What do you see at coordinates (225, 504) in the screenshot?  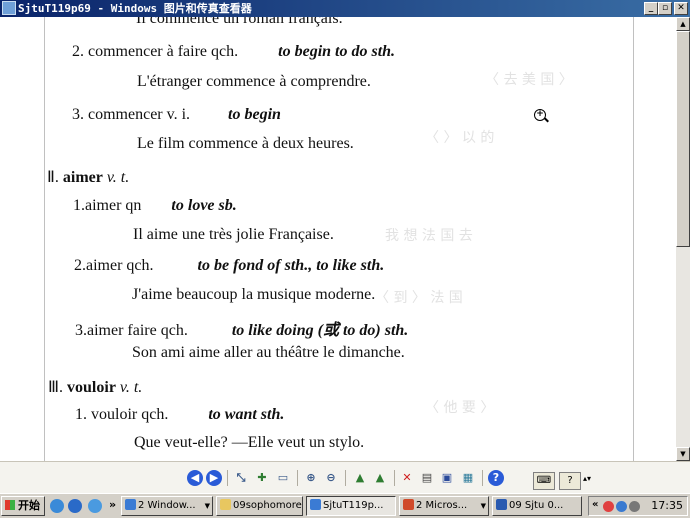 I see `folder-icon` at bounding box center [225, 504].